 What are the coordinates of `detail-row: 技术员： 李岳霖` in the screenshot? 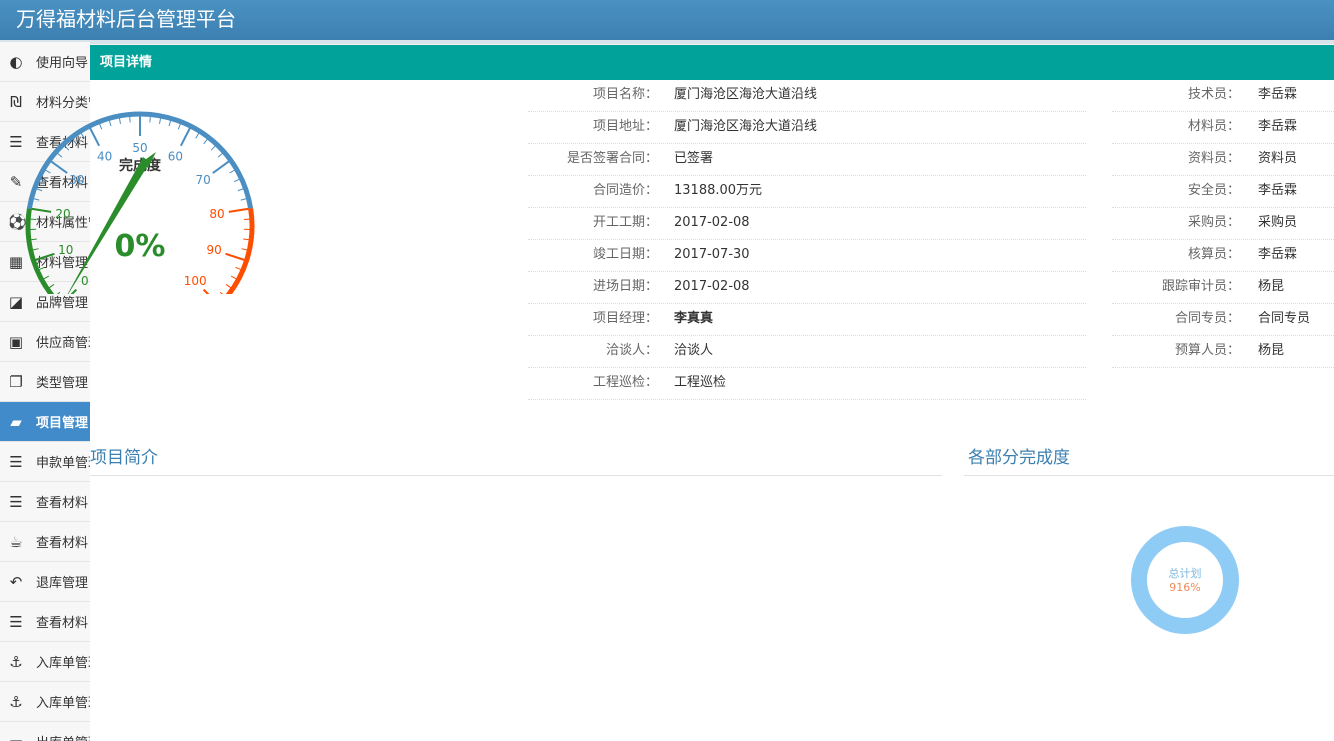 It's located at (1223, 96).